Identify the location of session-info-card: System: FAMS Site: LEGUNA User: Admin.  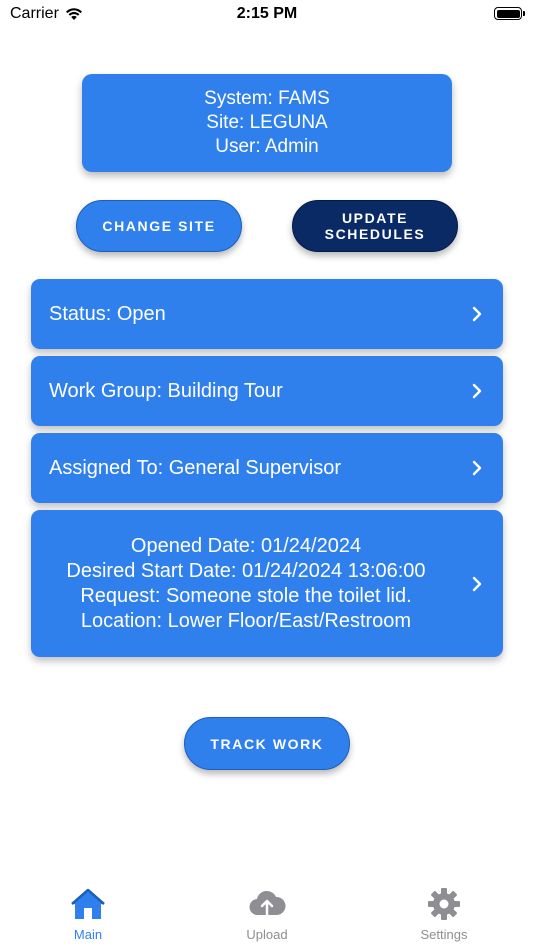
(267, 123).